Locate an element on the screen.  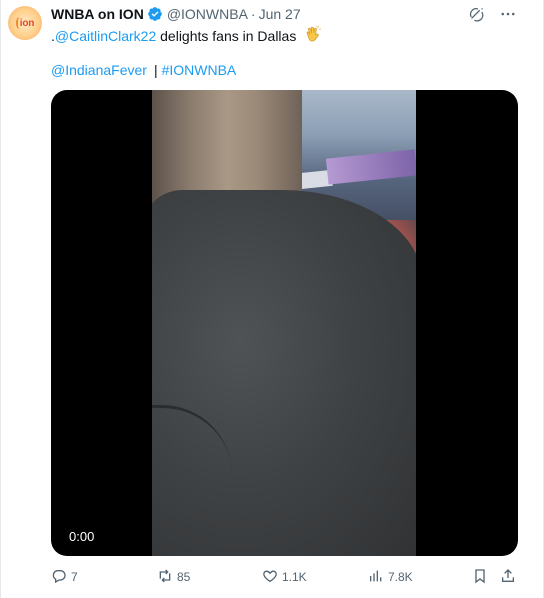
hashtag-link: #IONWNBA is located at coordinates (199, 70).